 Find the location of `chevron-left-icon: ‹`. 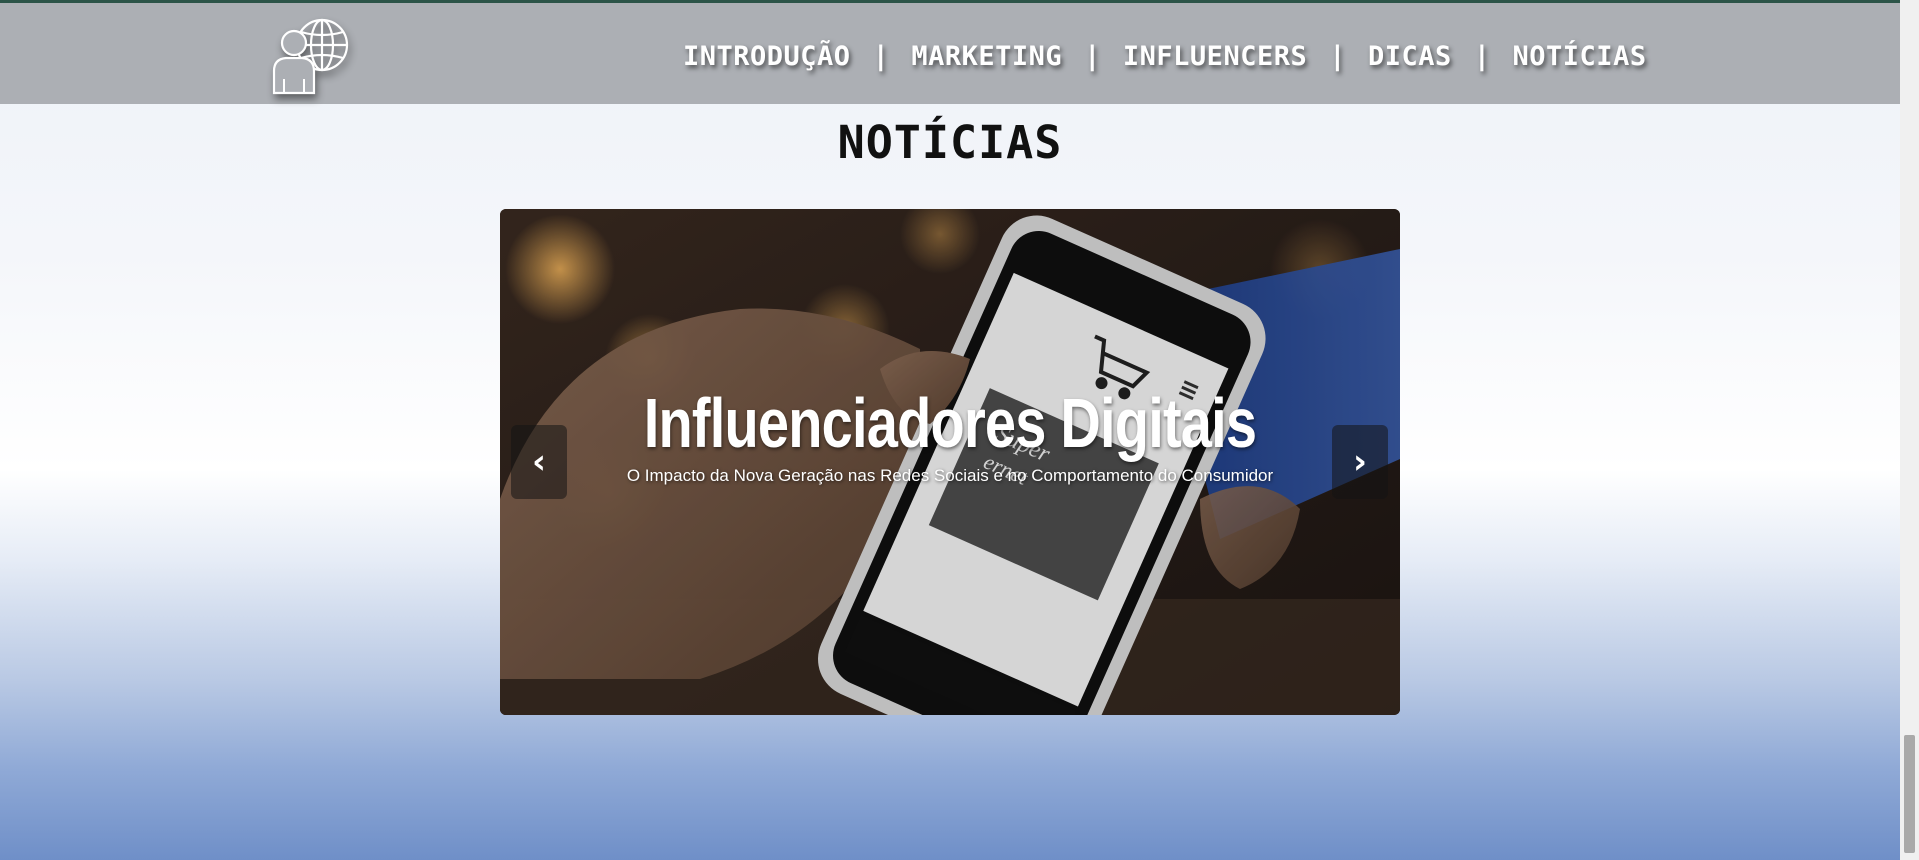

chevron-left-icon: ‹ is located at coordinates (538, 462).